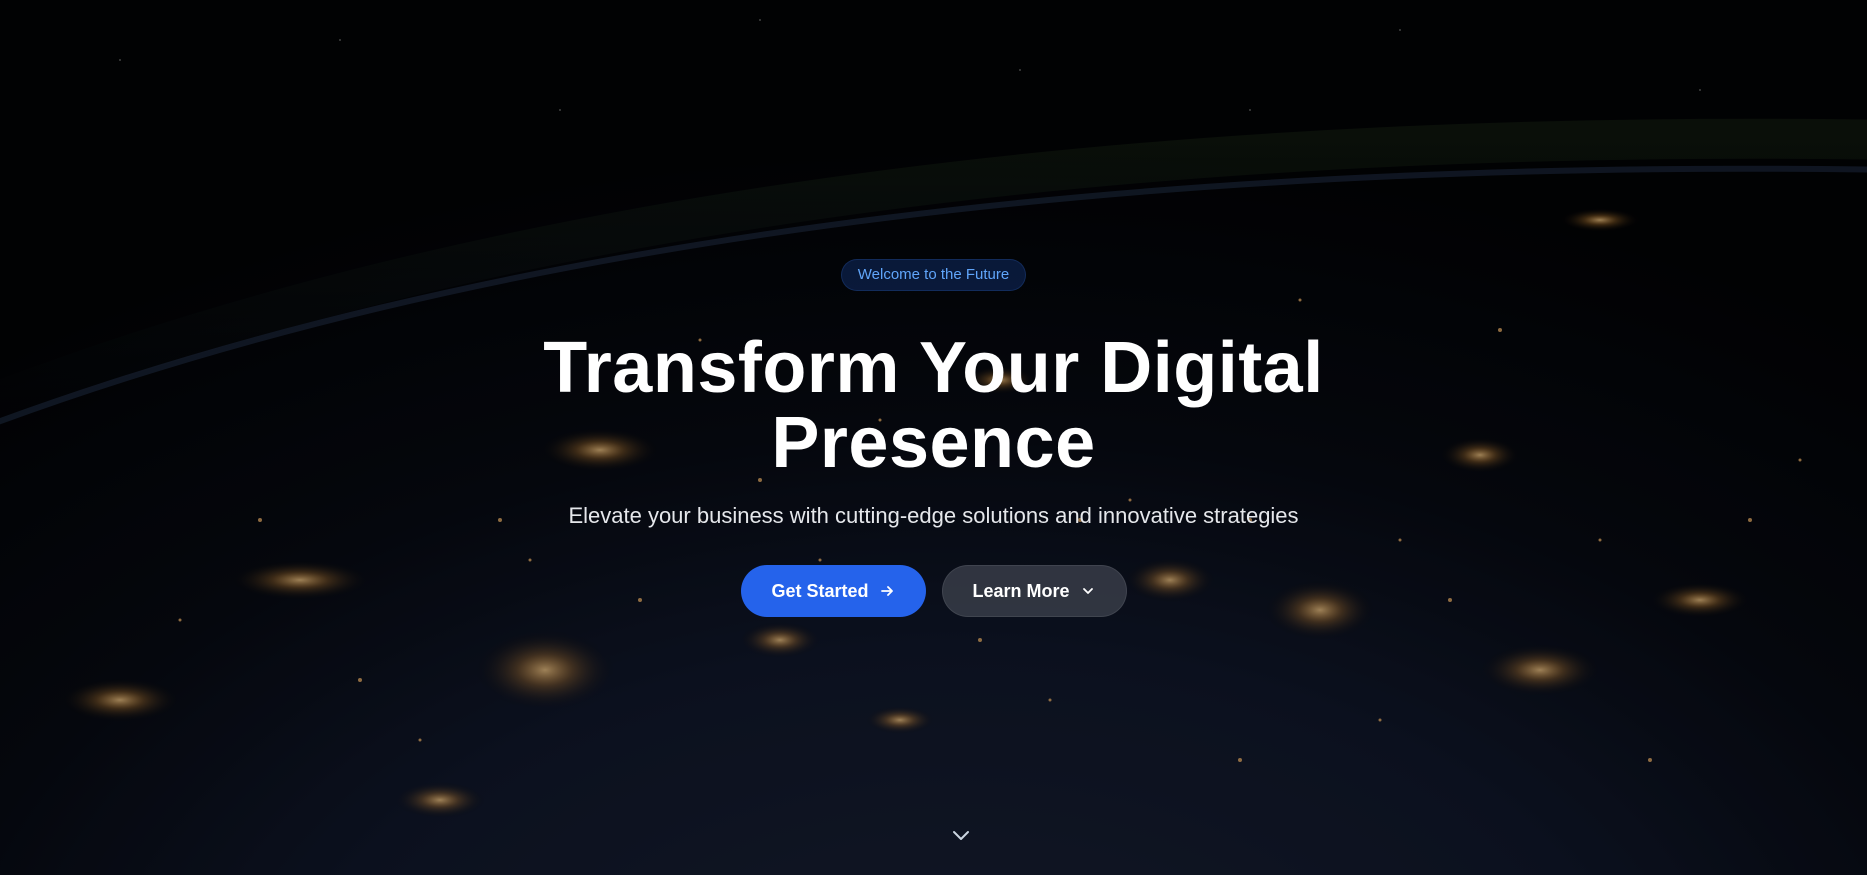 The image size is (1867, 875). I want to click on hero-title-line-2: Presence, so click(933, 443).